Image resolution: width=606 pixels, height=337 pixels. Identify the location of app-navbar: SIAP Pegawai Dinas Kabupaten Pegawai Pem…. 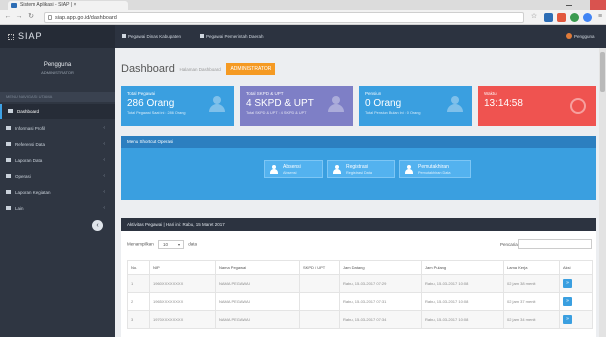
(303, 36).